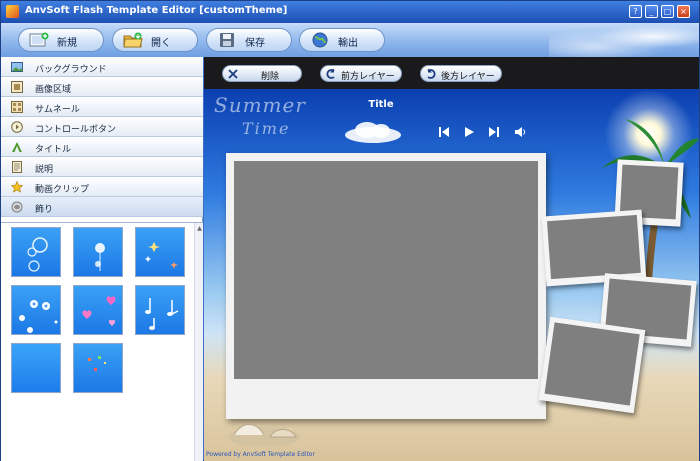 This screenshot has width=700, height=461. Describe the element at coordinates (199, 228) in the screenshot. I see `scroll-up-arrow-icon: ▲` at that location.